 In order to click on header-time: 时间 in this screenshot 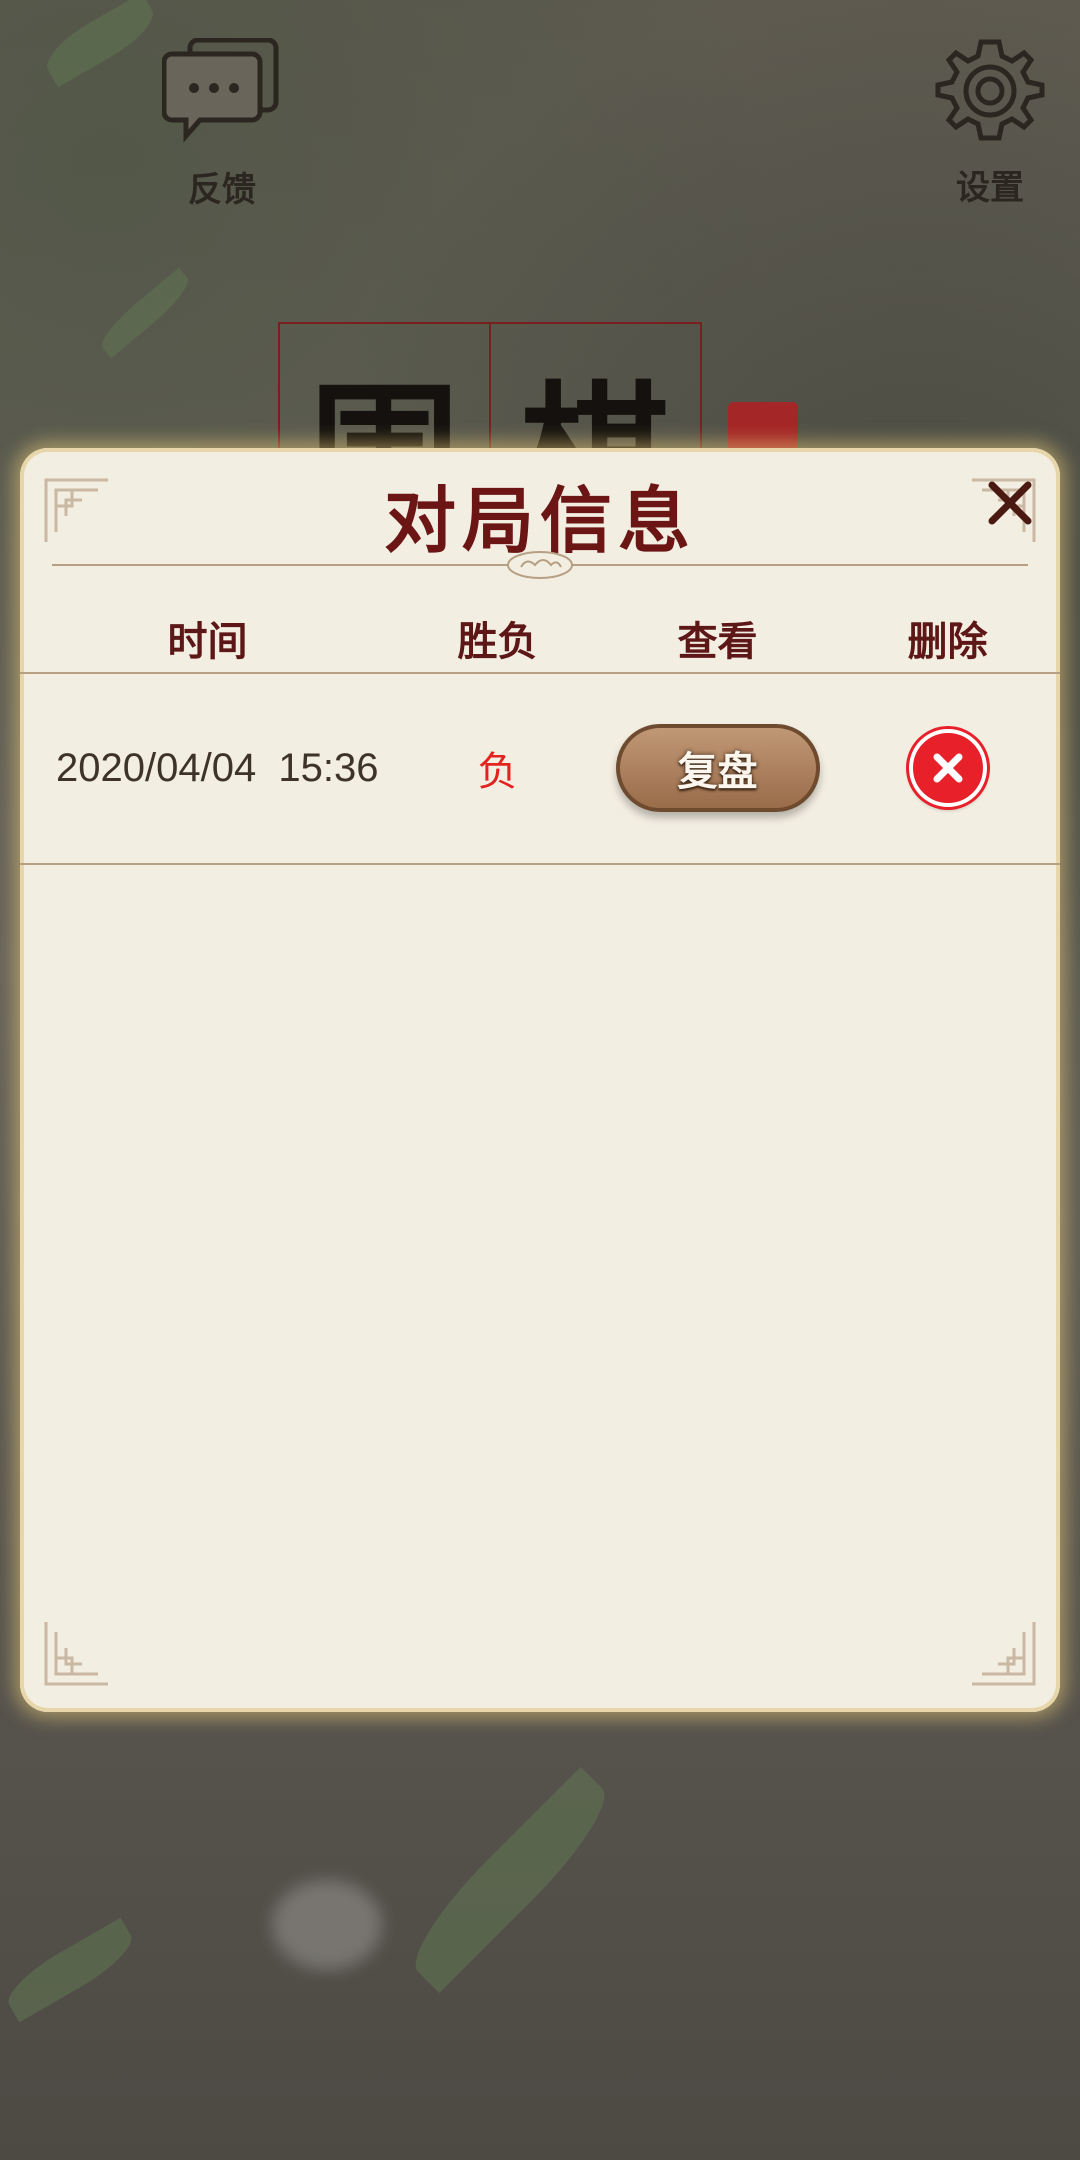, I will do `click(207, 641)`.